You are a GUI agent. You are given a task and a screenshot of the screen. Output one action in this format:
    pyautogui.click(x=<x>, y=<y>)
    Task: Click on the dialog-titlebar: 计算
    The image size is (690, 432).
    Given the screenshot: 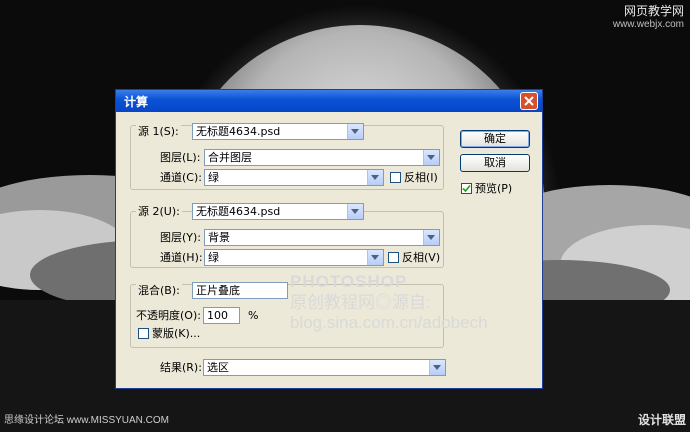 What is the action you would take?
    pyautogui.click(x=329, y=101)
    